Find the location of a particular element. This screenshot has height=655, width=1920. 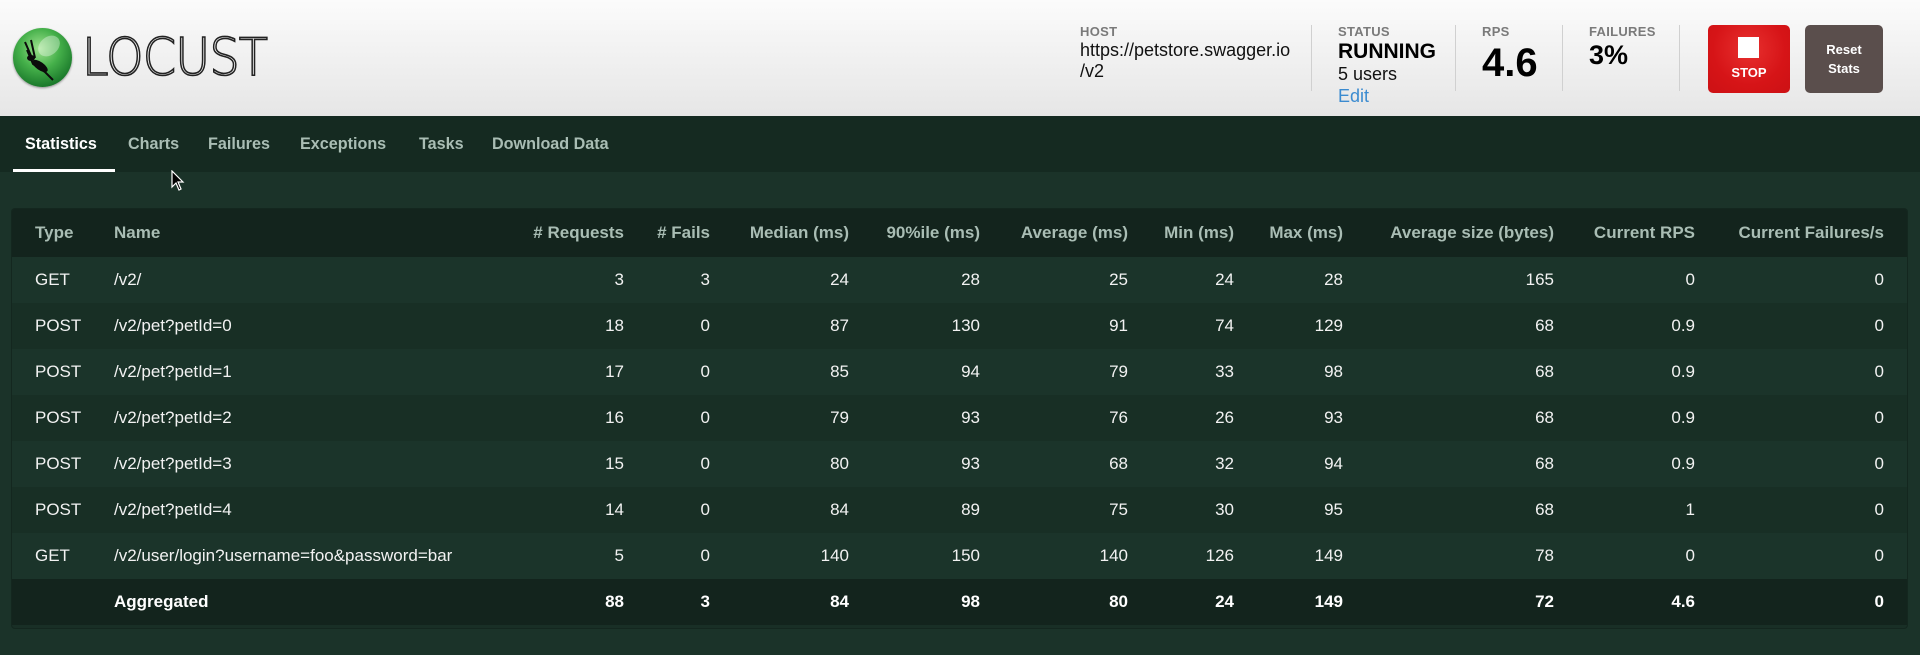

column-header-p90: 90%ile (ms) is located at coordinates (933, 232).